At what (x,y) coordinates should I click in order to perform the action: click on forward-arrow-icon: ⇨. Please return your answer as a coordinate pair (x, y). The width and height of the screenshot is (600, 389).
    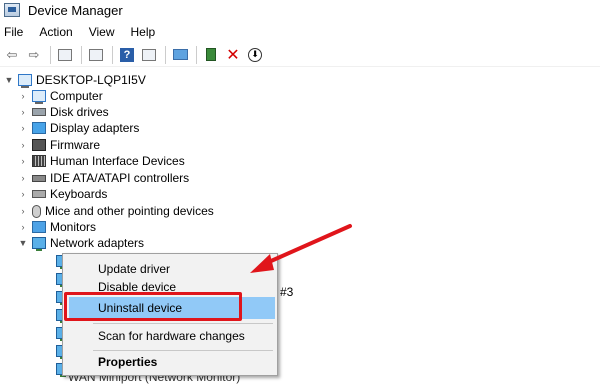
    Looking at the image, I should click on (34, 55).